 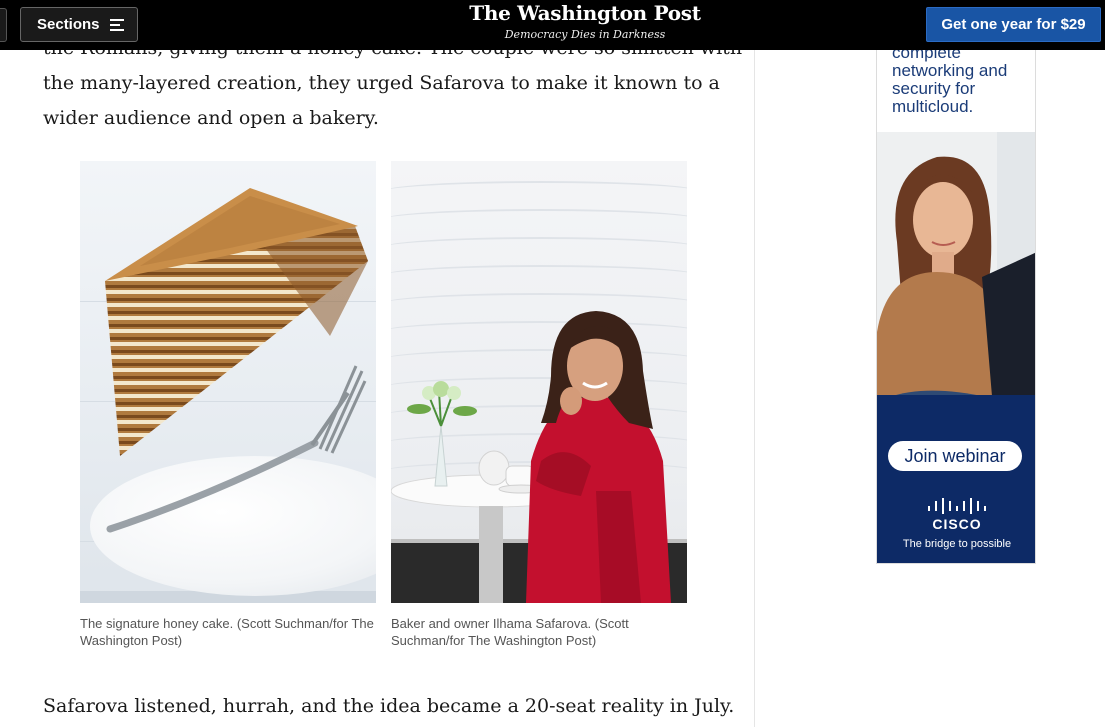 What do you see at coordinates (585, 13) in the screenshot?
I see `masthead-logo: The Washington Post` at bounding box center [585, 13].